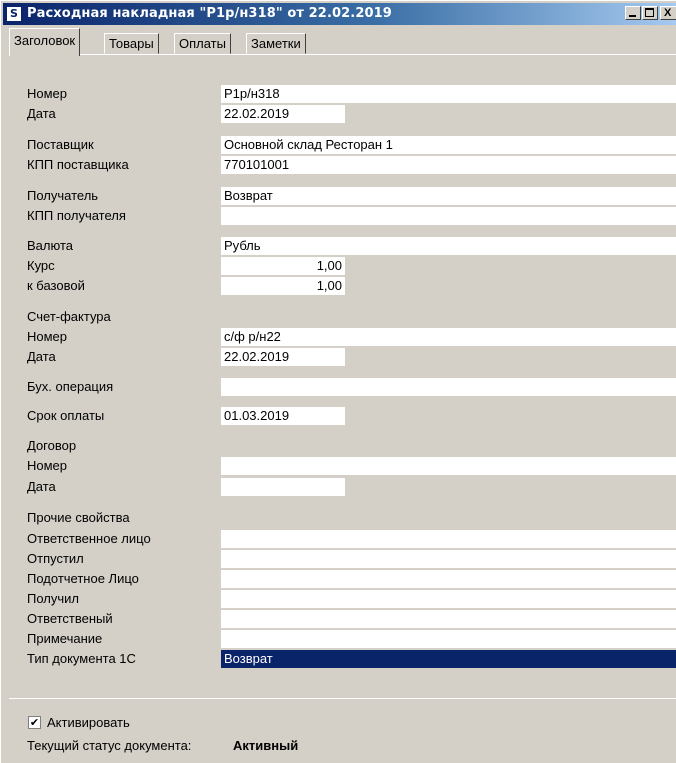 The width and height of the screenshot is (676, 763). Describe the element at coordinates (14, 14) in the screenshot. I see `app-icon: S` at that location.